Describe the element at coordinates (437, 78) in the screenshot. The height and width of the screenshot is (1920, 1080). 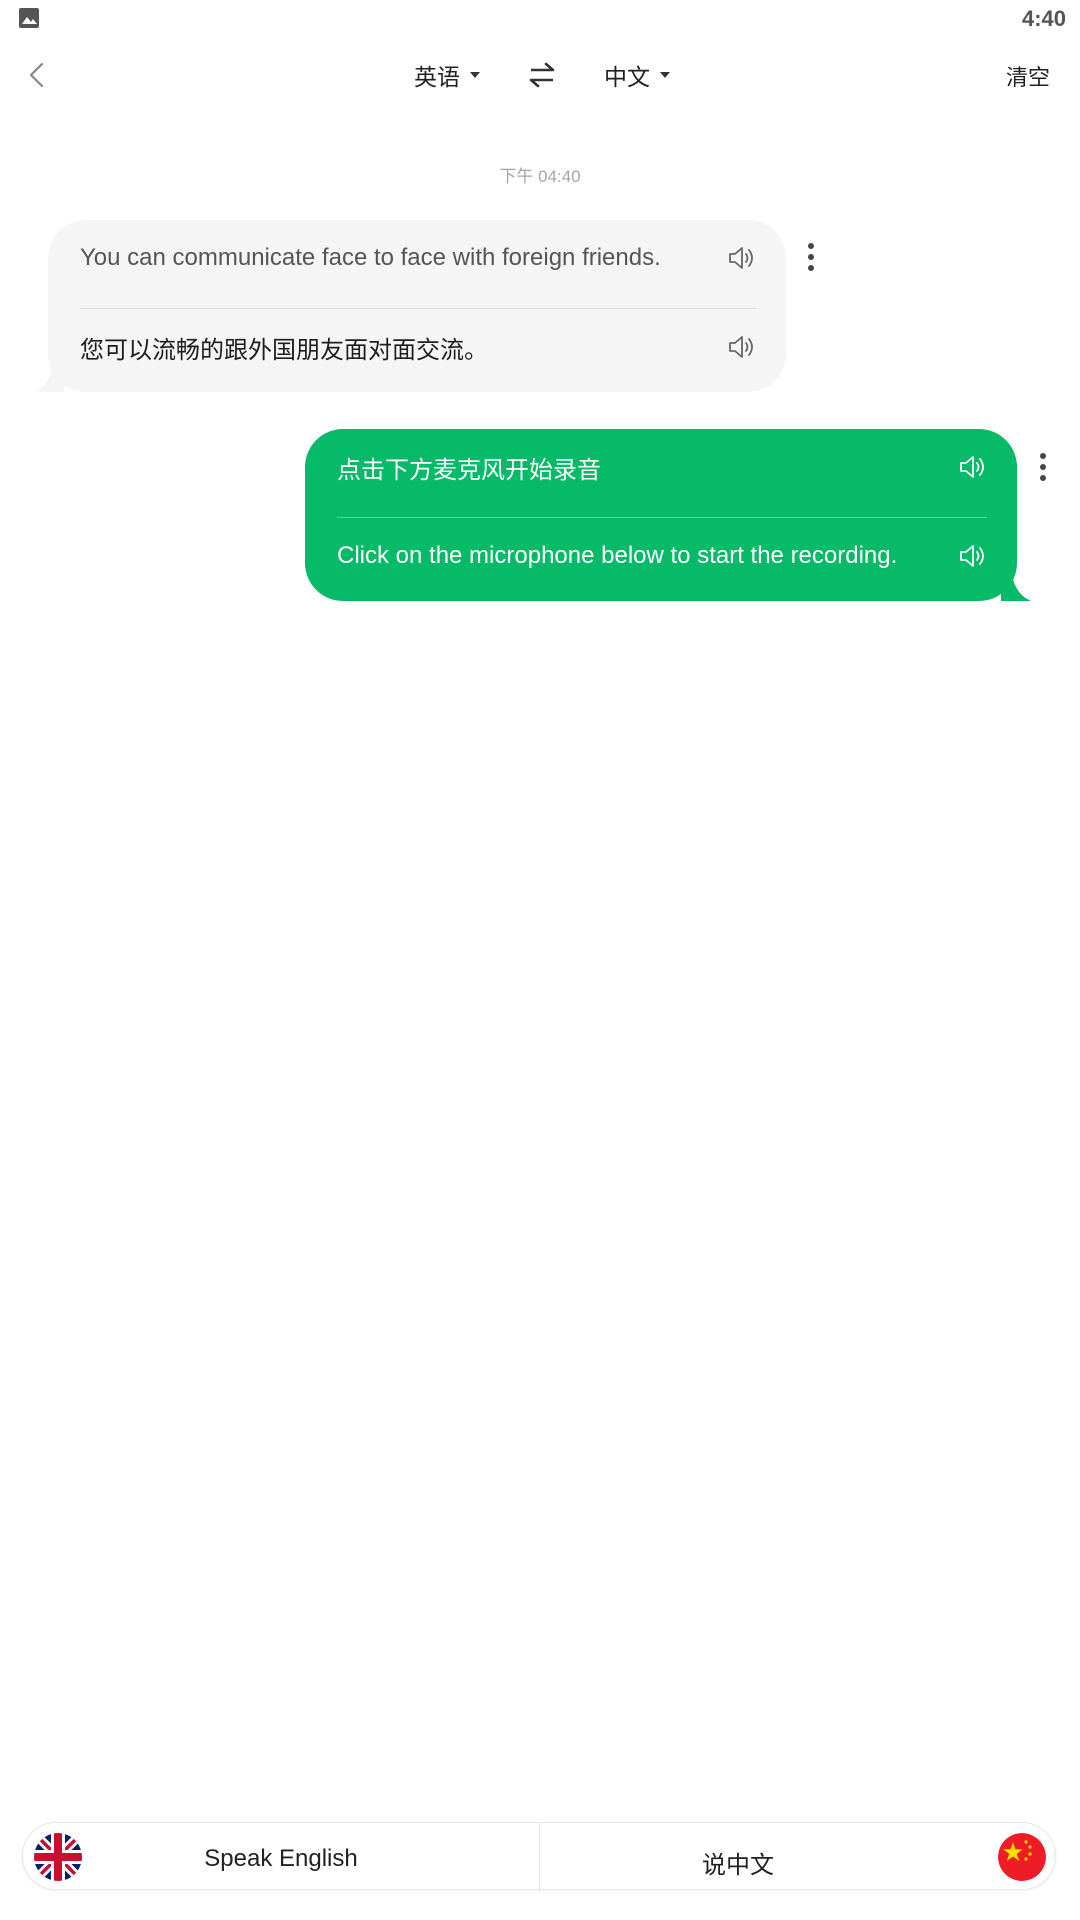
I see `source-language-label: 英语` at that location.